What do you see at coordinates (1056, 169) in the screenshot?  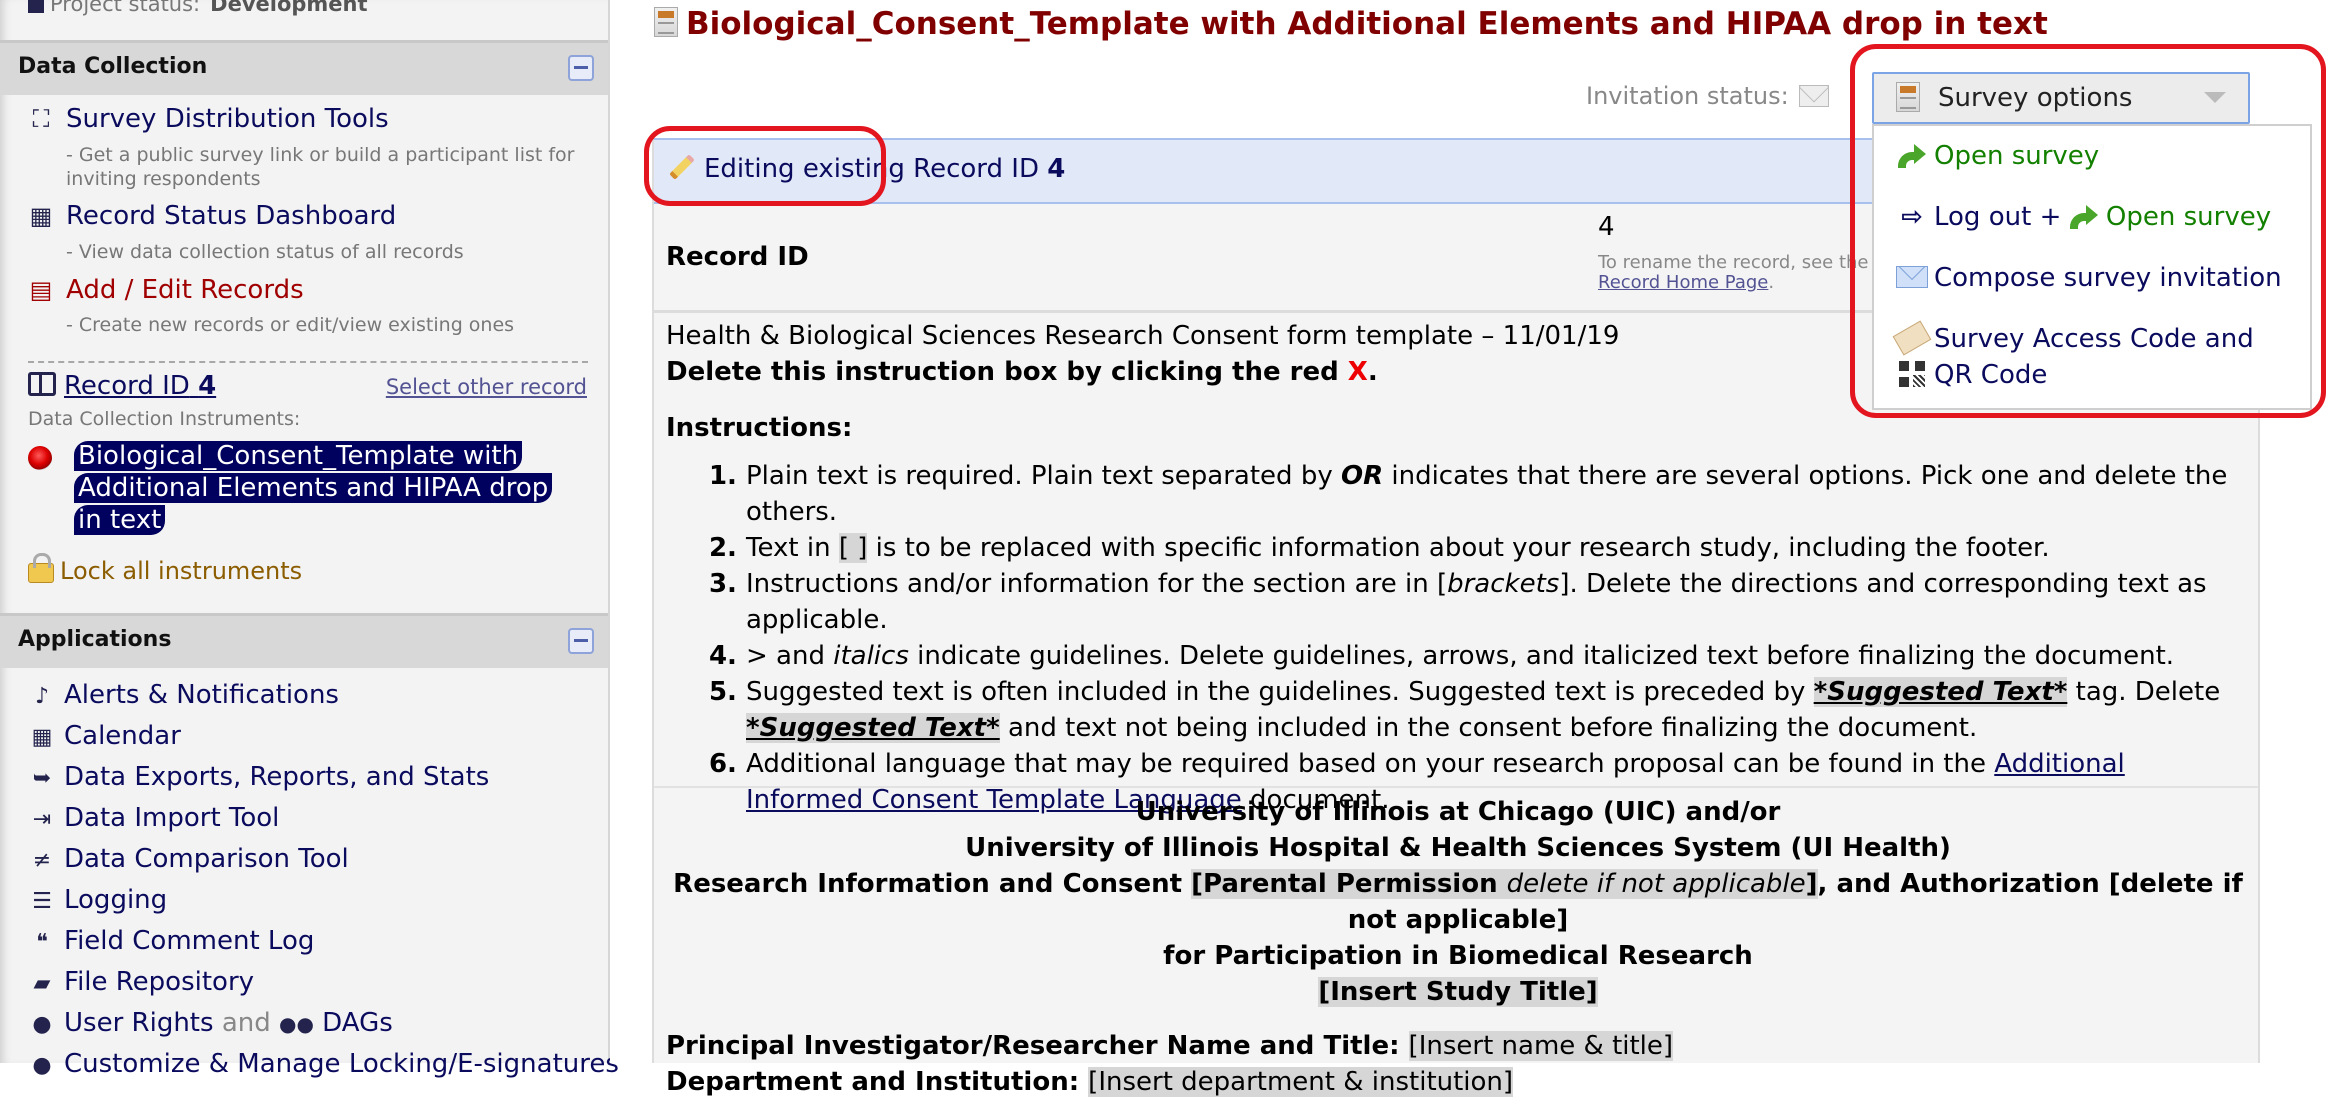 I see `editing-record-id: 4` at bounding box center [1056, 169].